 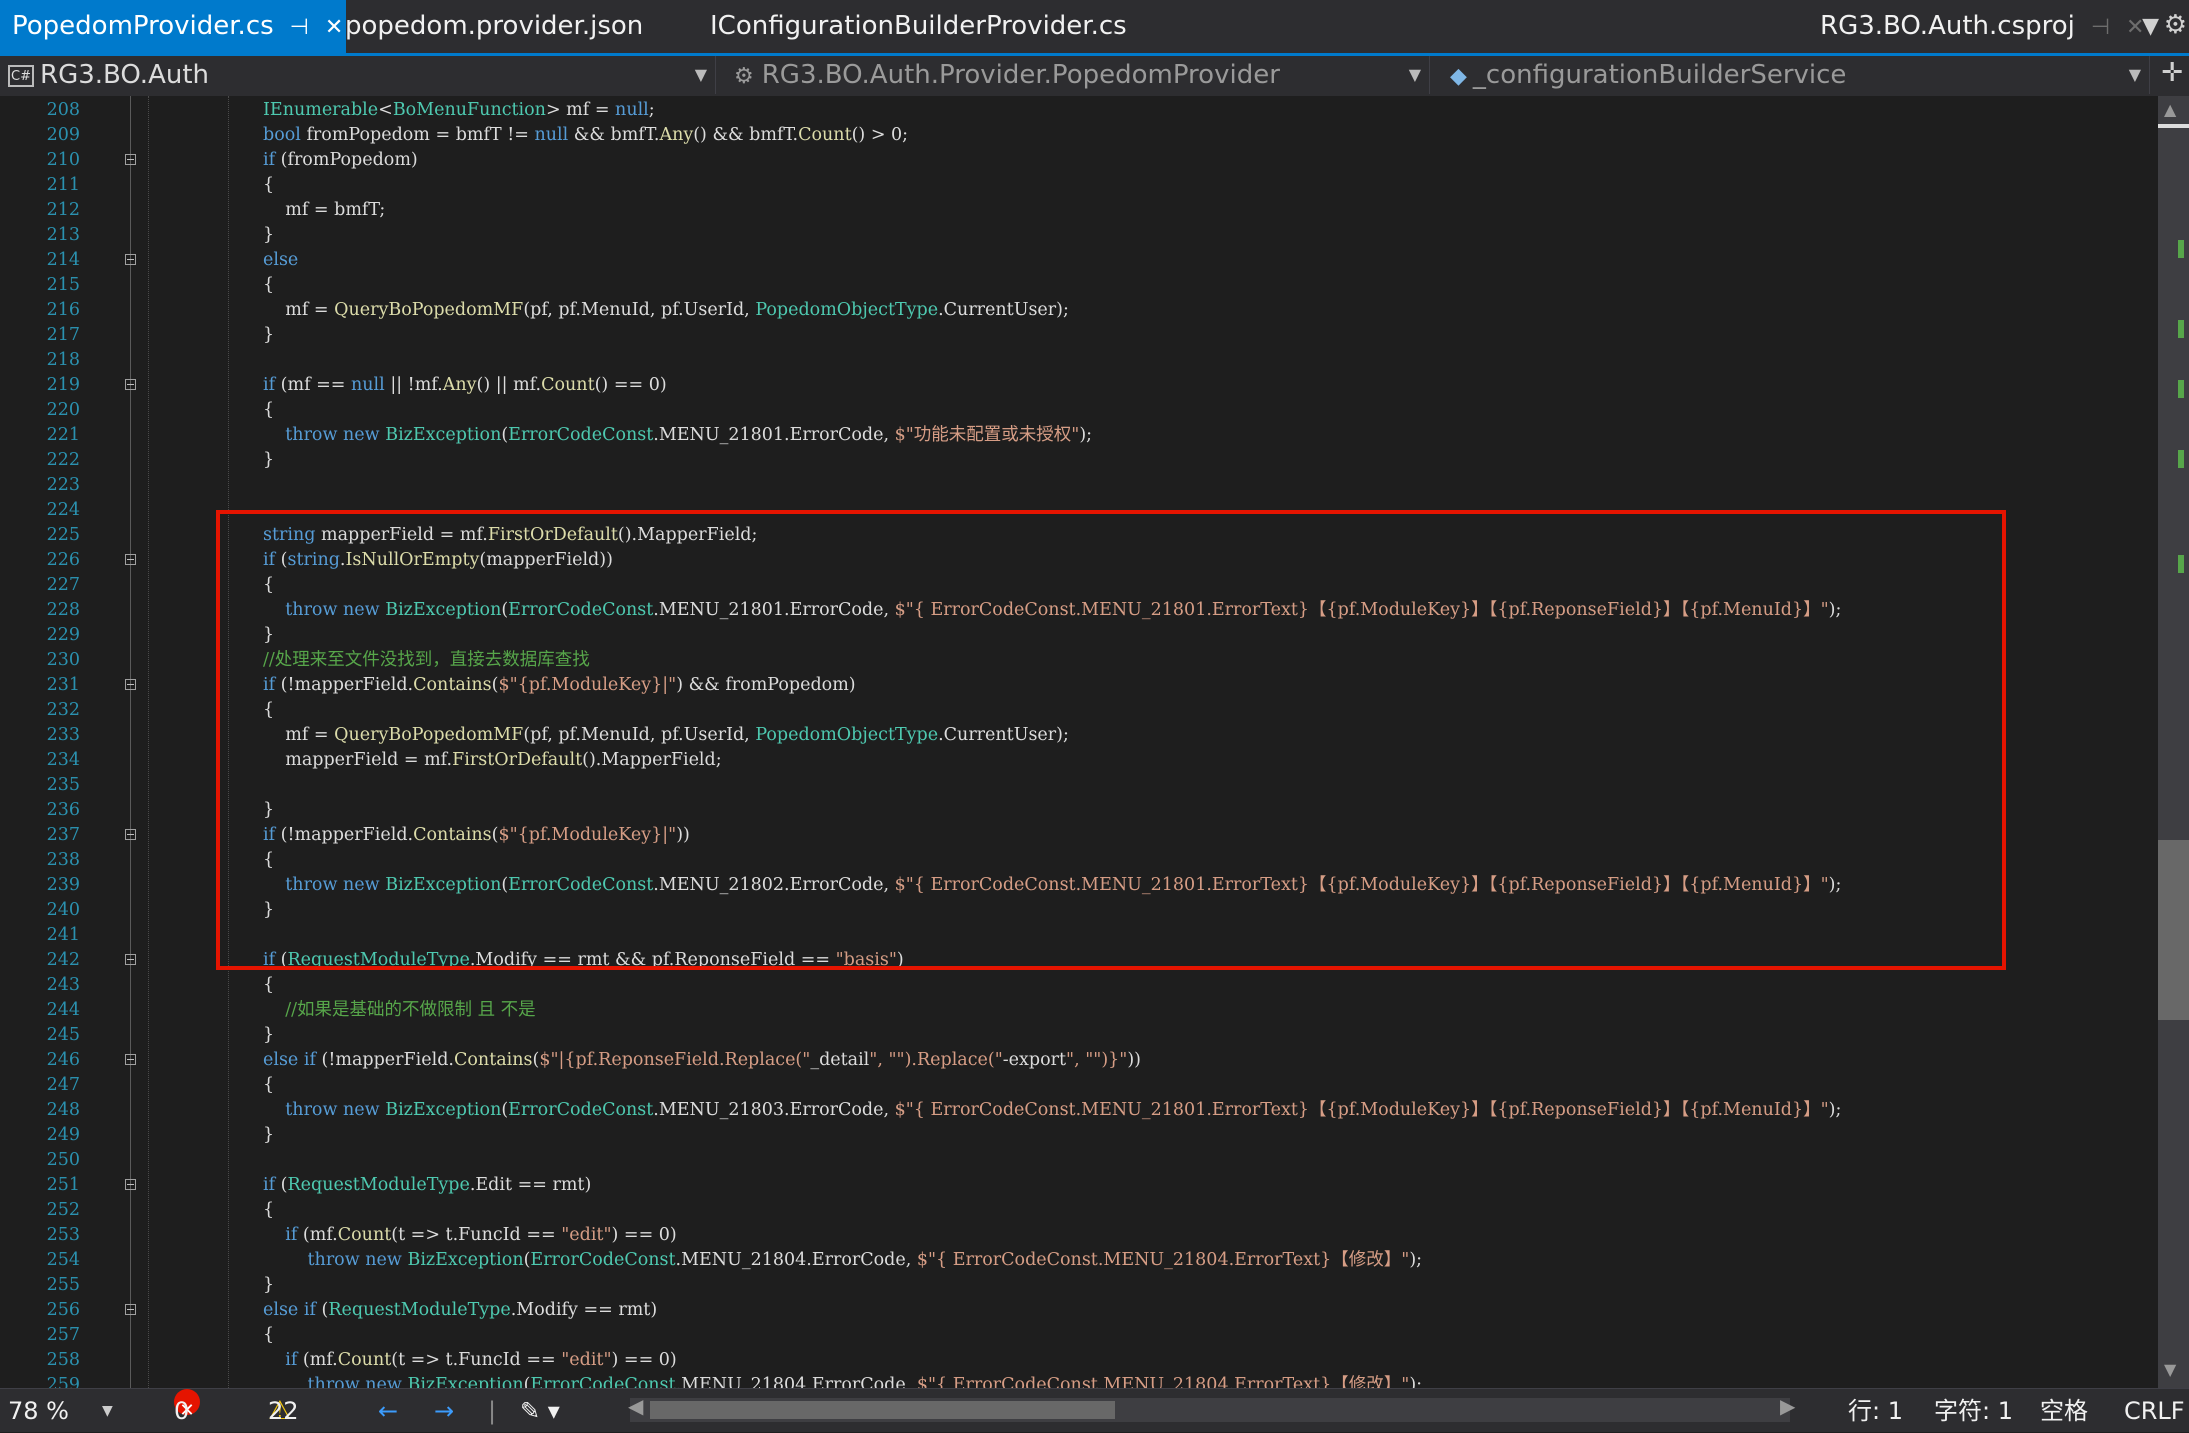 I want to click on code-line: 217}, so click(x=1079, y=335).